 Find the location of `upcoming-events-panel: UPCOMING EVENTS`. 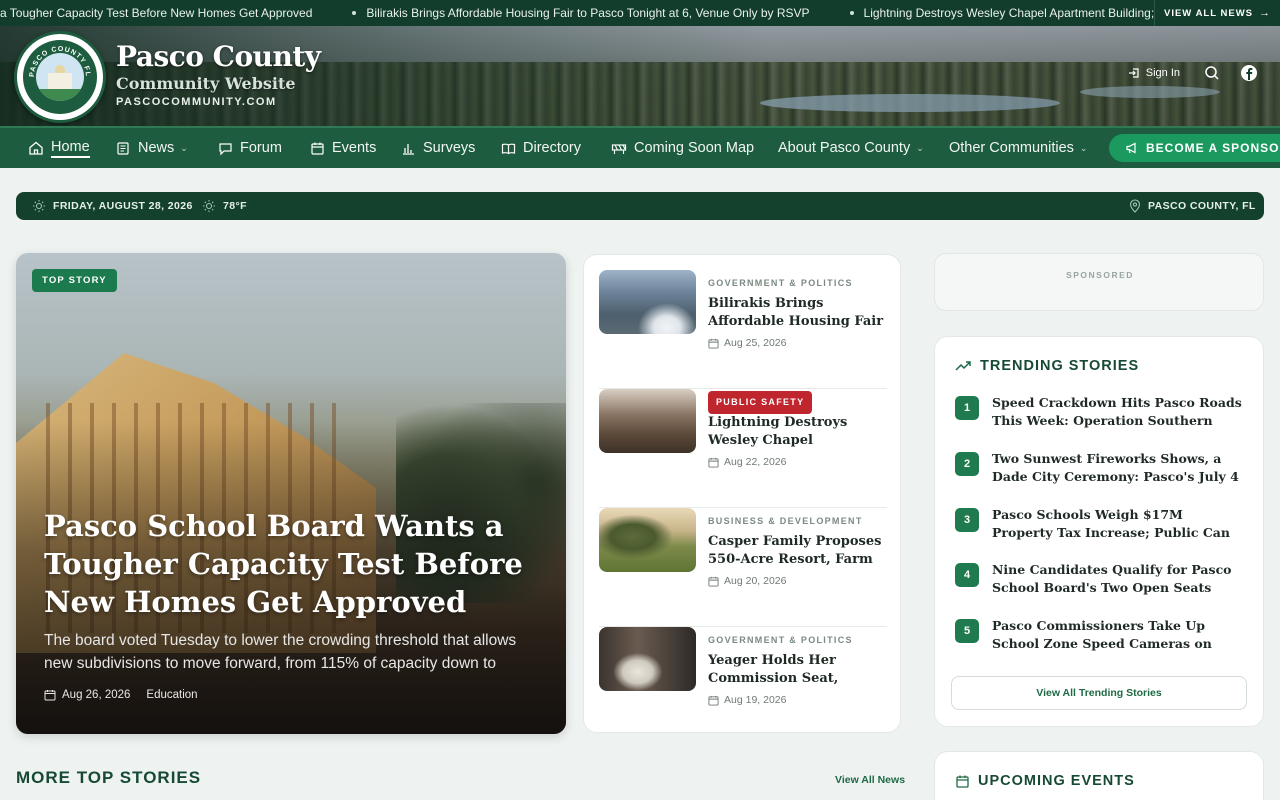

upcoming-events-panel: UPCOMING EVENTS is located at coordinates (1099, 775).